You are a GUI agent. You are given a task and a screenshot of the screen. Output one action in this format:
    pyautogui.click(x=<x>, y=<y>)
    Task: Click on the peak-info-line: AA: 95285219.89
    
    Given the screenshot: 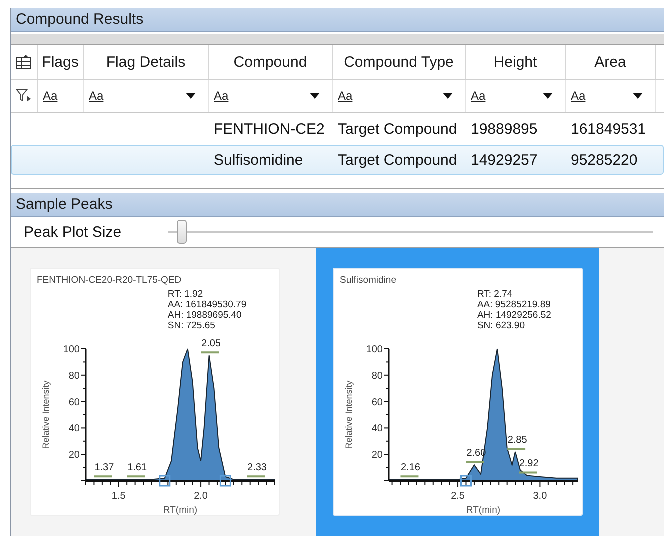 What is the action you would take?
    pyautogui.click(x=513, y=305)
    